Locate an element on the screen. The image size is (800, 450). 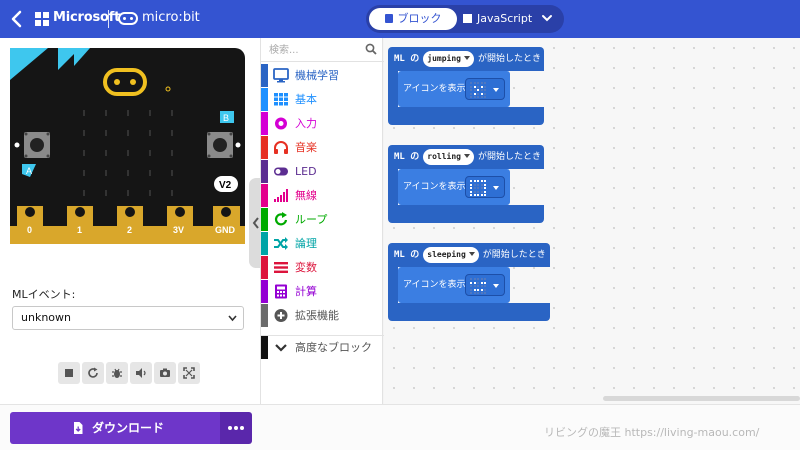
restart-button is located at coordinates (93, 373).